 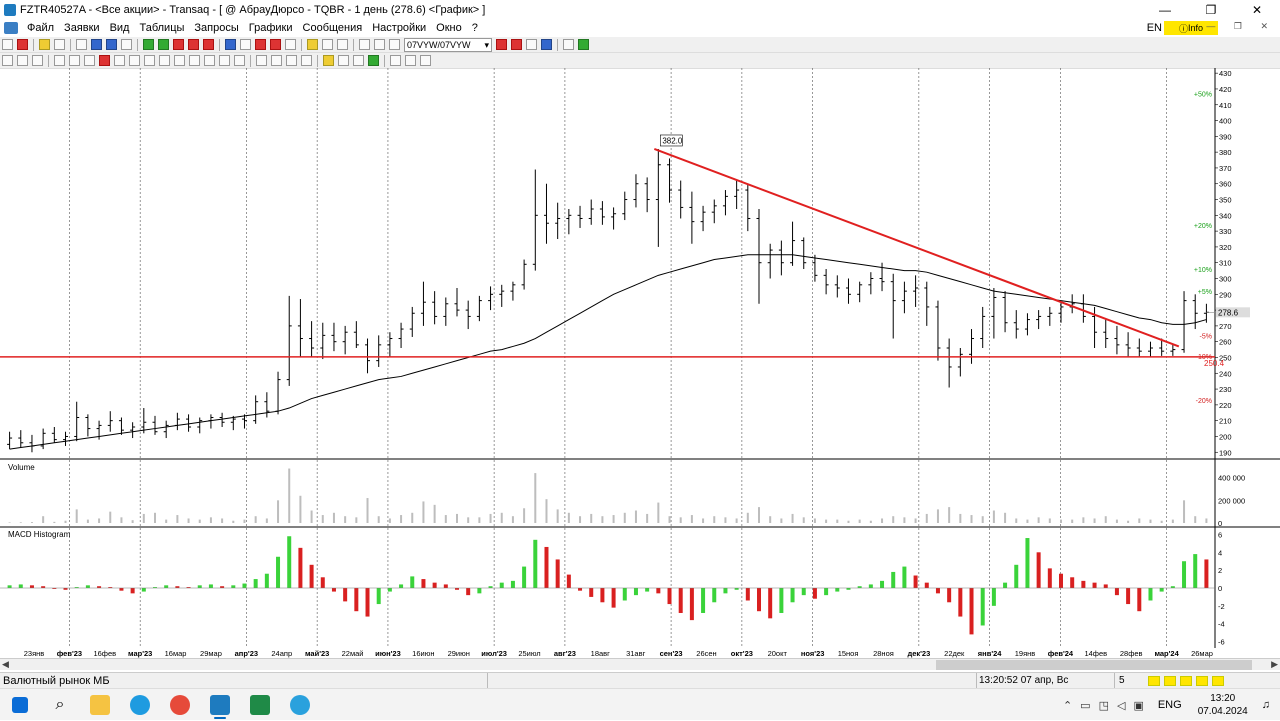 What do you see at coordinates (1266, 705) in the screenshot?
I see `notification-icon: ♫` at bounding box center [1266, 705].